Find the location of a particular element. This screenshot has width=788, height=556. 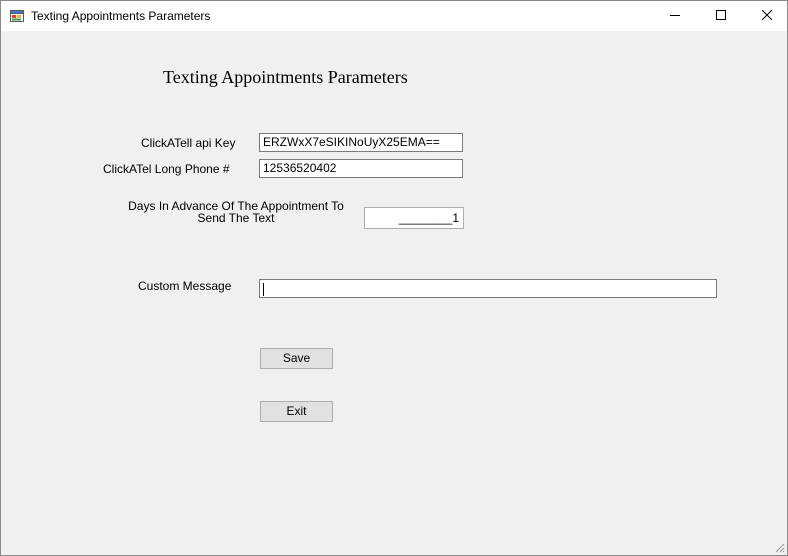

app-icon is located at coordinates (17, 16).